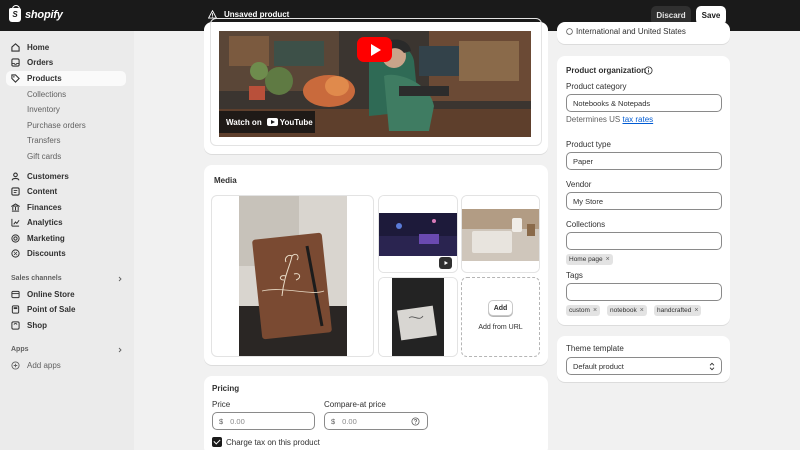 The image size is (800, 450). What do you see at coordinates (644, 366) in the screenshot?
I see `theme-template-select: Default product` at bounding box center [644, 366].